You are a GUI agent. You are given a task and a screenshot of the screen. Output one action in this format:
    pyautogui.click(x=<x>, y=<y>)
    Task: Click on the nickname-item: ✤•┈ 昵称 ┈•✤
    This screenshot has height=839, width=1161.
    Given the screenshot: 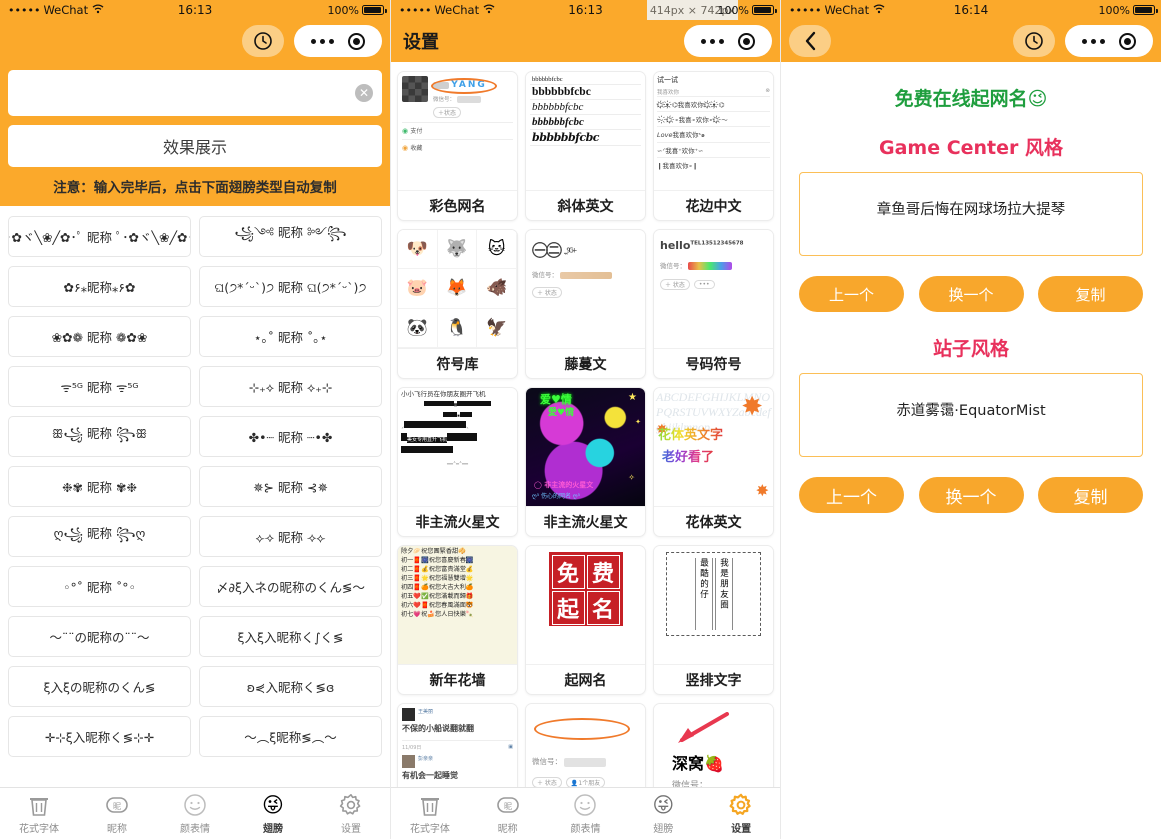 What is the action you would take?
    pyautogui.click(x=290, y=436)
    